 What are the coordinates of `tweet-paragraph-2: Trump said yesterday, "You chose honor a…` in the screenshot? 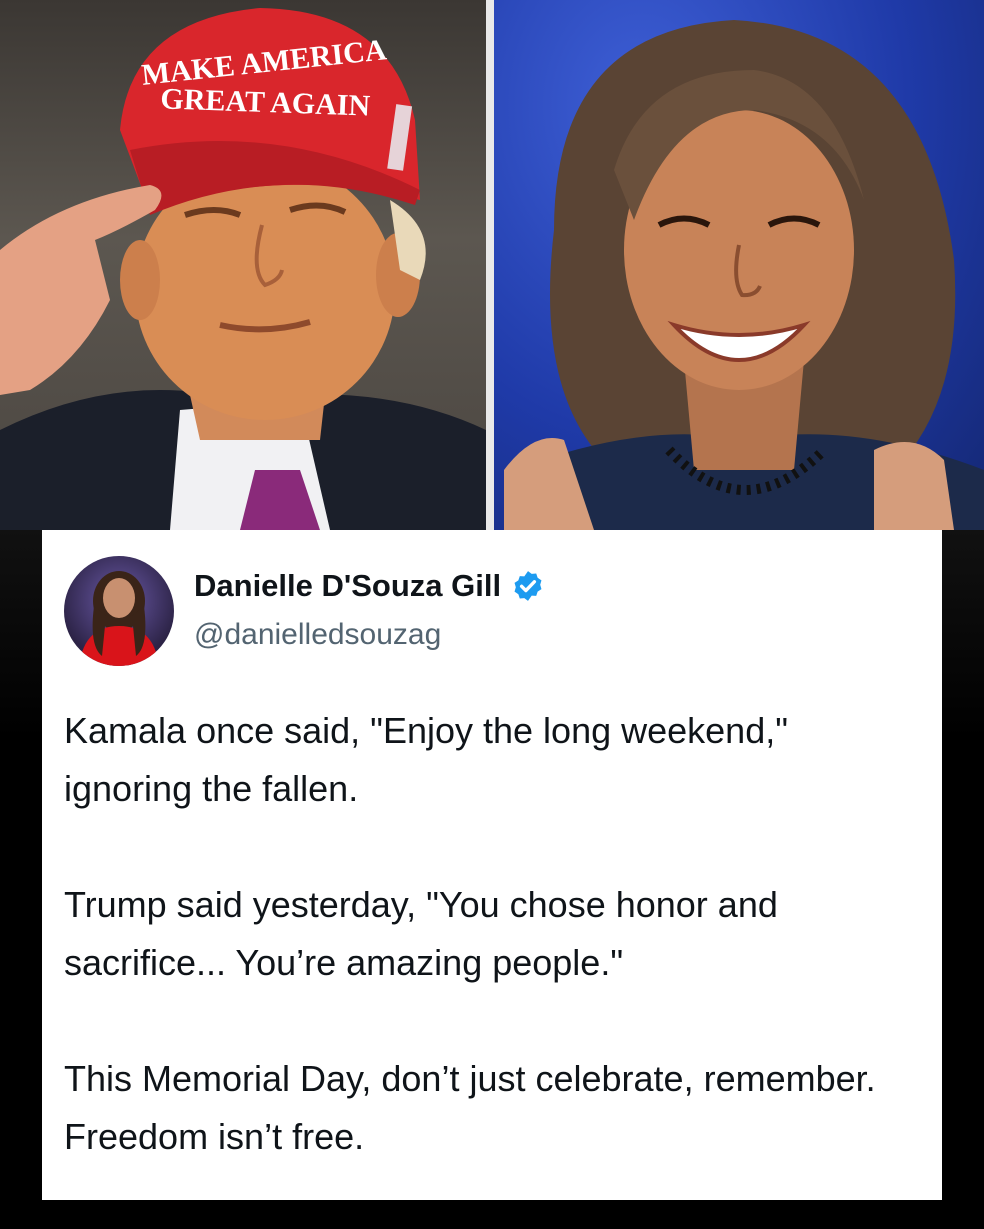 It's located at (421, 933).